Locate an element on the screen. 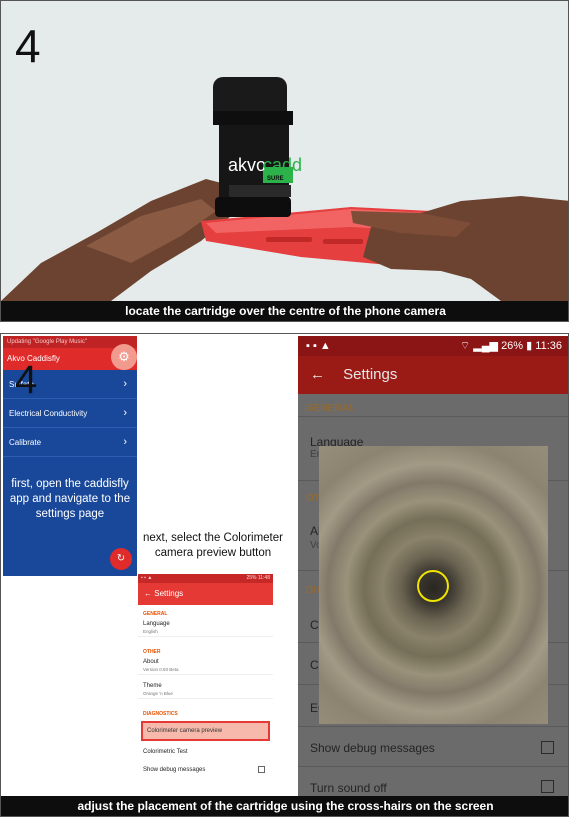 The image size is (569, 817). action-fab-button: ↻ is located at coordinates (121, 559).